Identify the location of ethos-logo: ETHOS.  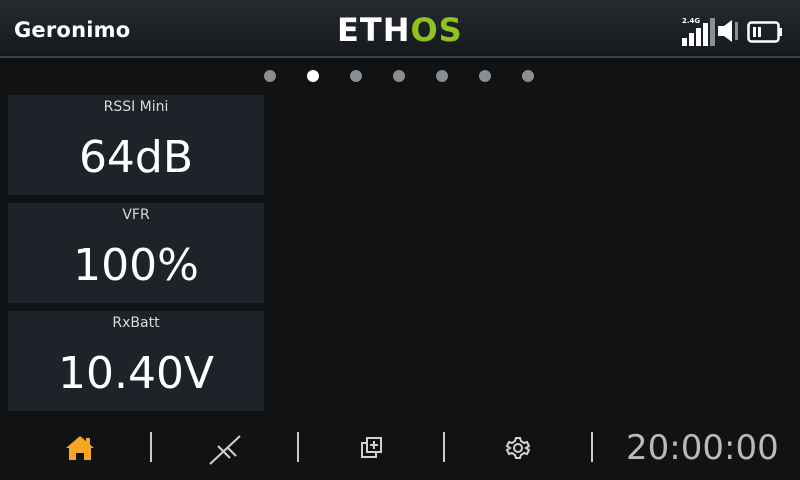
(400, 30).